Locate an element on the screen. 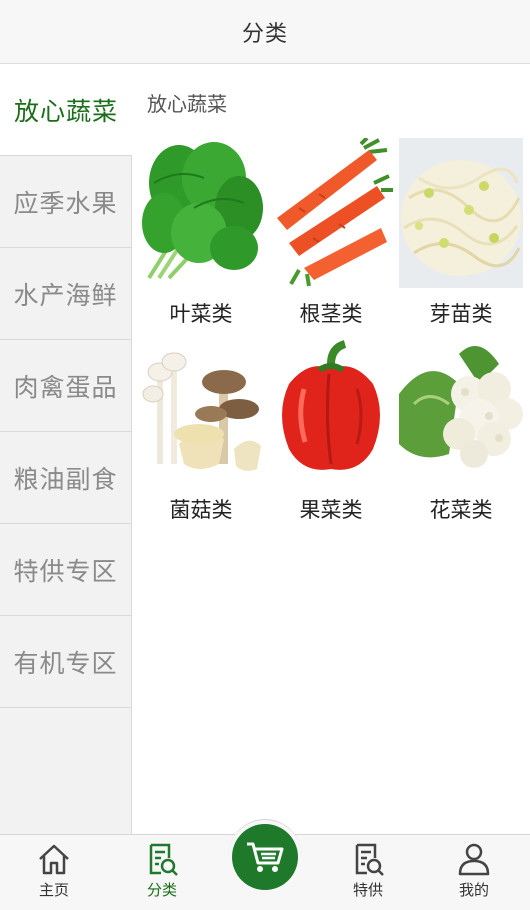  cart-button-wrap is located at coordinates (265, 856).